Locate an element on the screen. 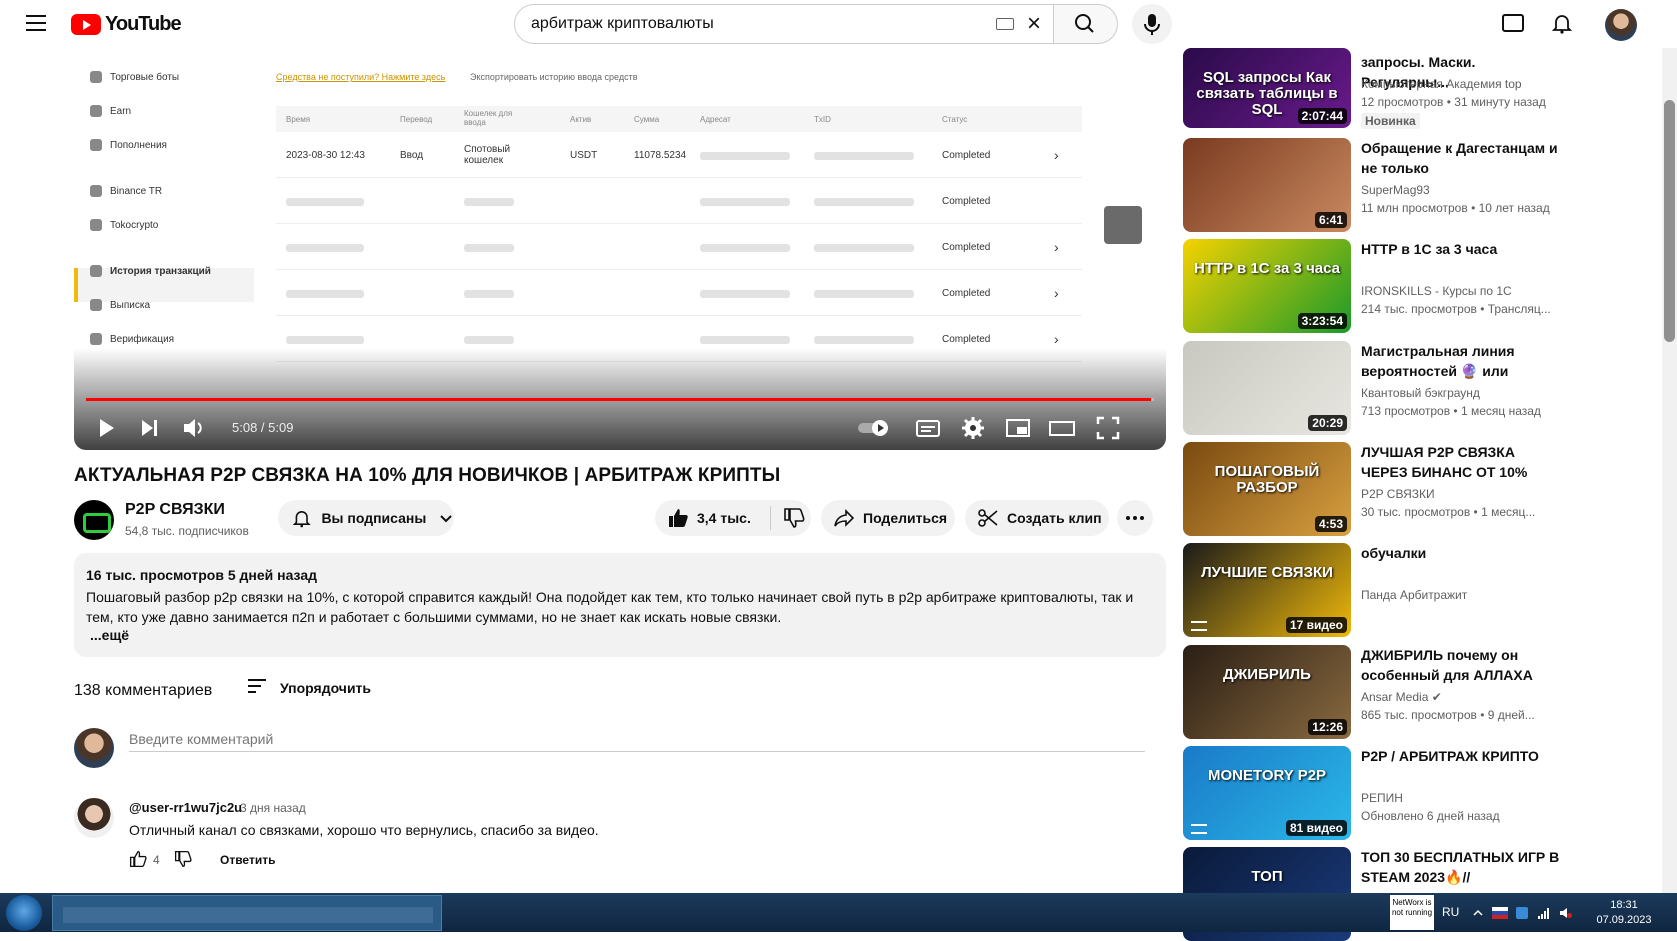  search-icon is located at coordinates (1084, 23).